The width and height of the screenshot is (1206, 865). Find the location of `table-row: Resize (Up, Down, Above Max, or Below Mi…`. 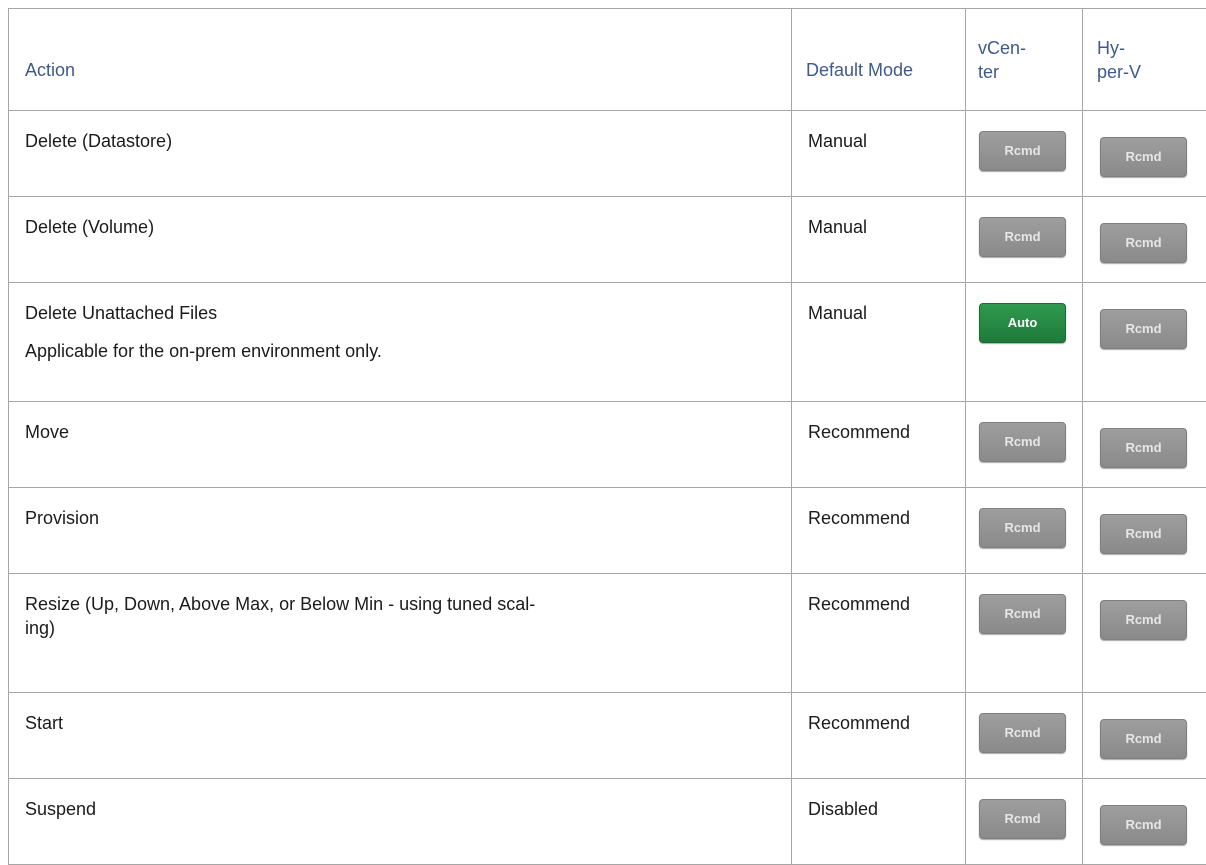

table-row: Resize (Up, Down, Above Max, or Below Mi… is located at coordinates (607, 633).